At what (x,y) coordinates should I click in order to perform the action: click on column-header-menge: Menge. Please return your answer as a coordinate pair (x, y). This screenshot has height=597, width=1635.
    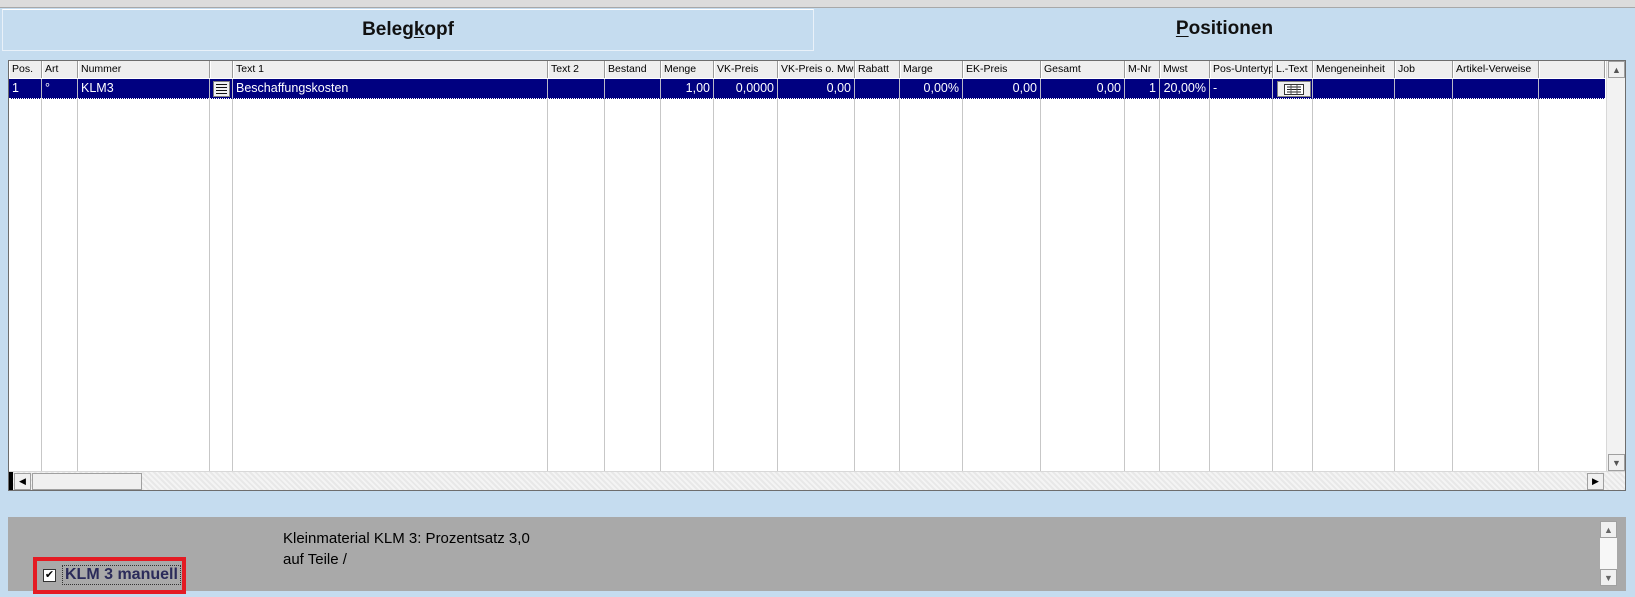
    Looking at the image, I should click on (687, 69).